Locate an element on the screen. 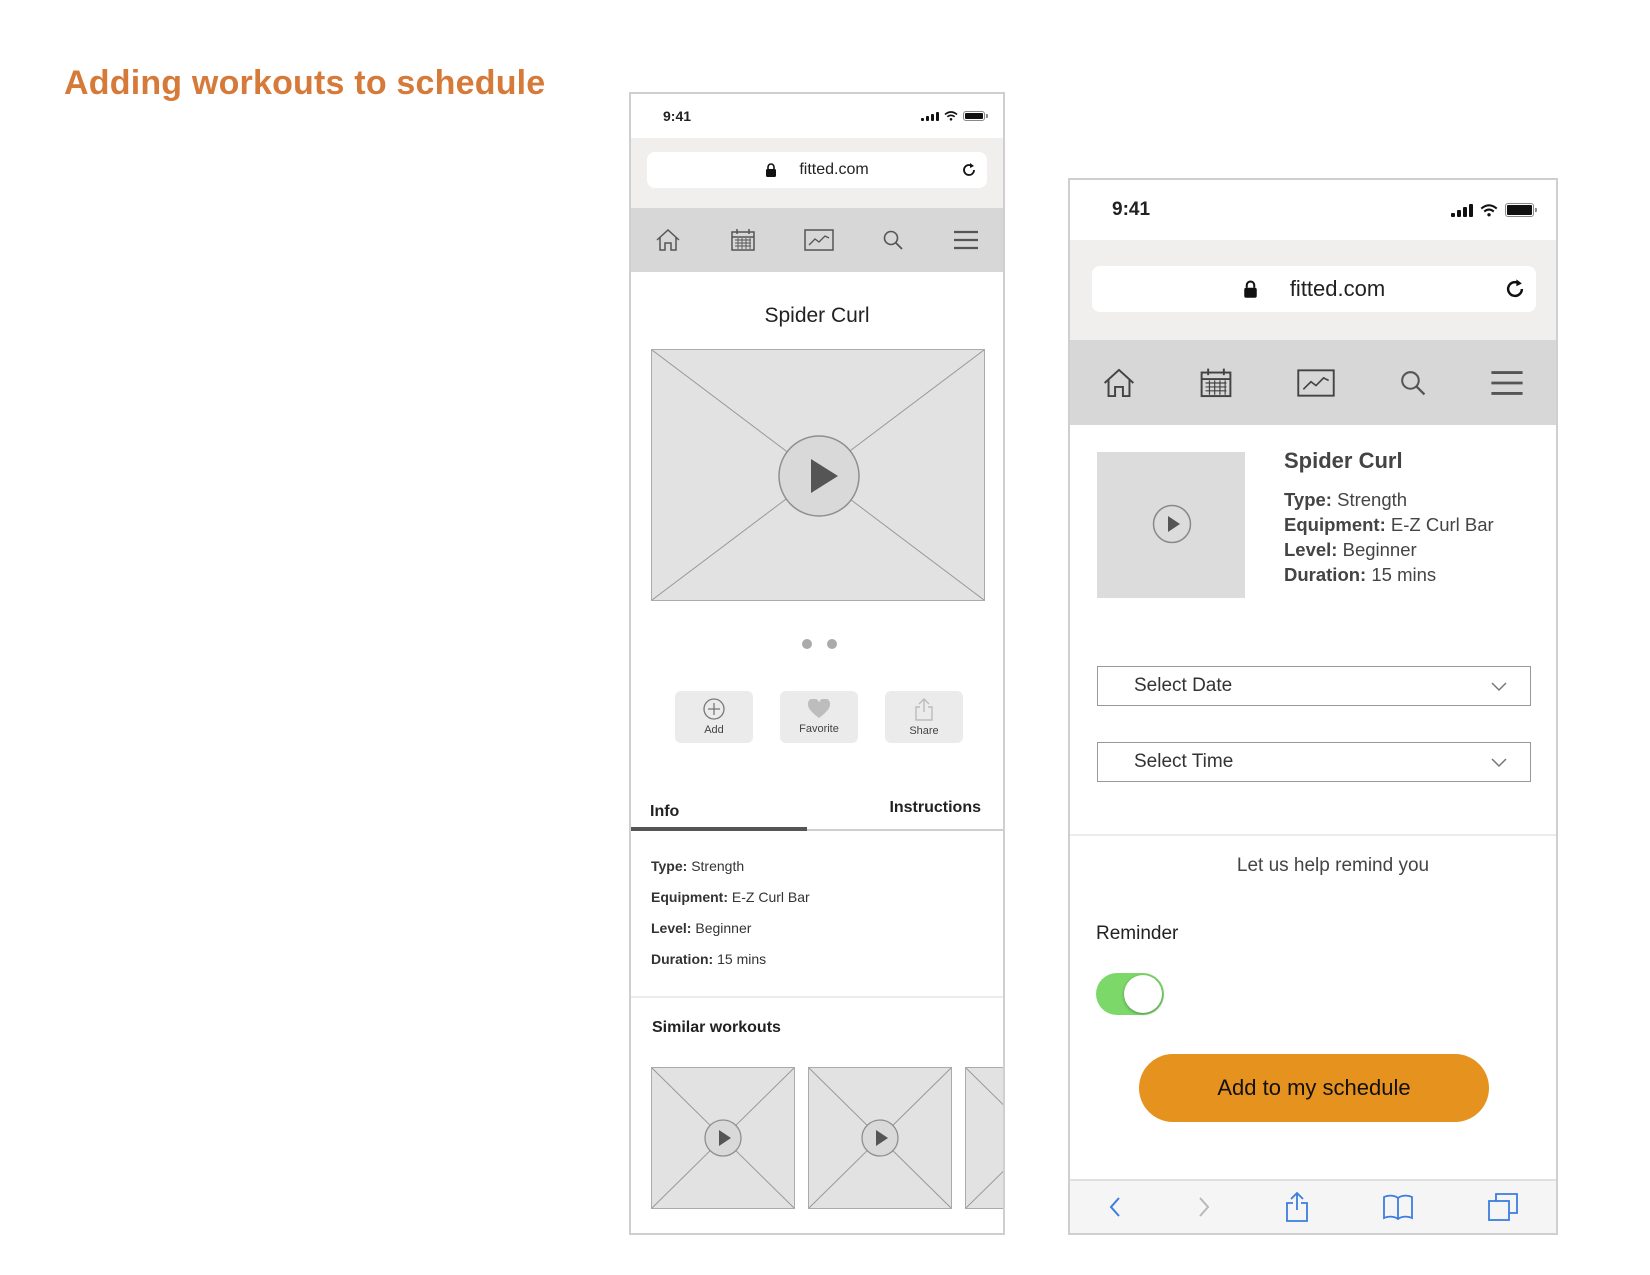  video-placeholder is located at coordinates (818, 475).